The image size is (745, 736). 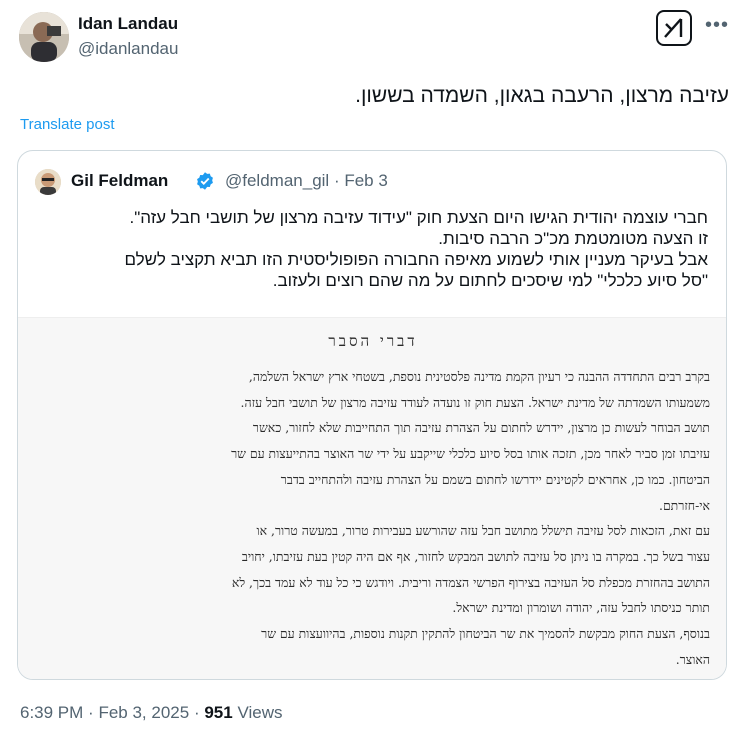 What do you see at coordinates (205, 181) in the screenshot?
I see `verified-badge-icon` at bounding box center [205, 181].